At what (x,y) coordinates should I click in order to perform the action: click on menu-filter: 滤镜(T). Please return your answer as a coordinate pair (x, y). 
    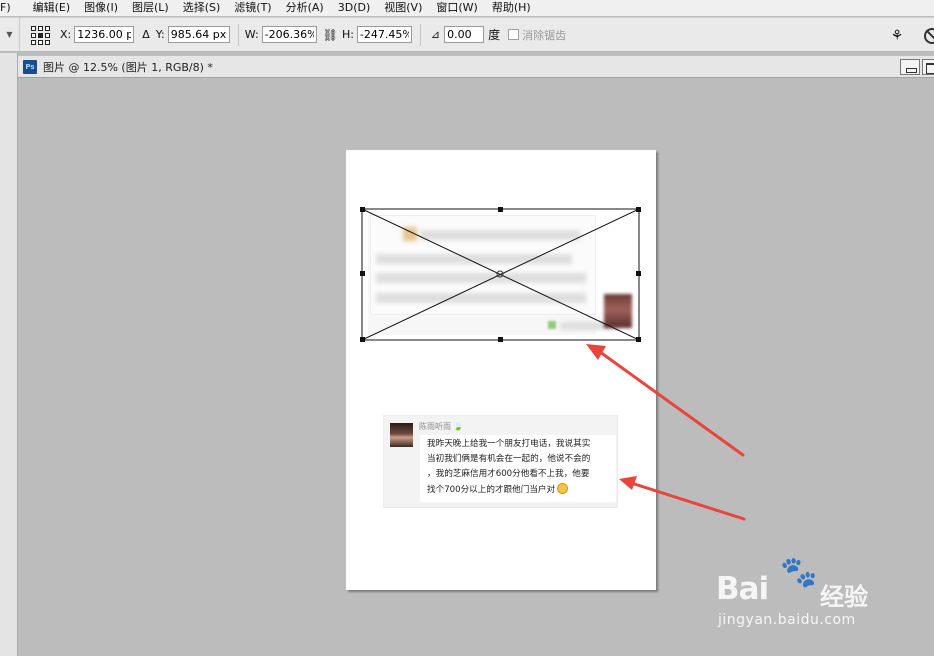
    Looking at the image, I should click on (256, 8).